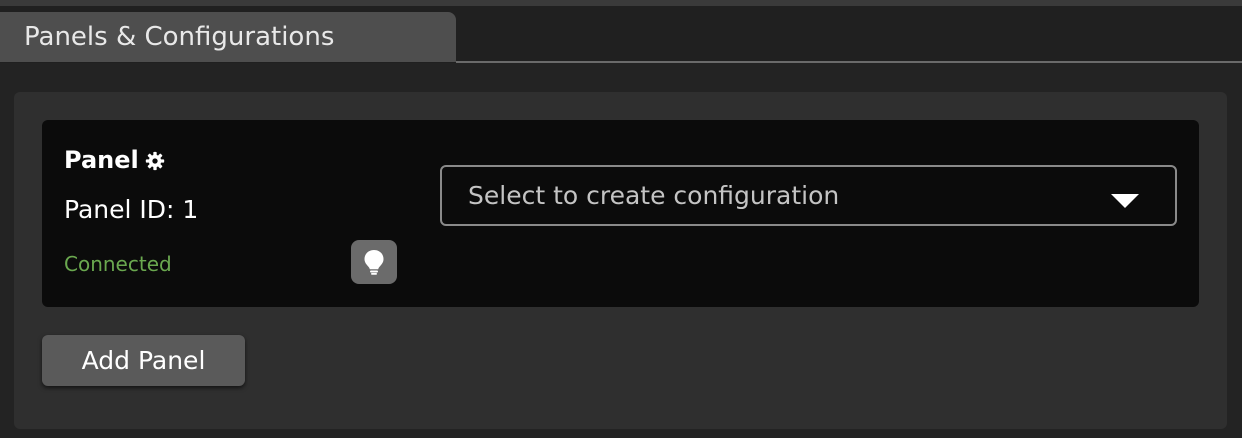 Image resolution: width=1242 pixels, height=438 pixels. Describe the element at coordinates (621, 3) in the screenshot. I see `window-top-border` at that location.